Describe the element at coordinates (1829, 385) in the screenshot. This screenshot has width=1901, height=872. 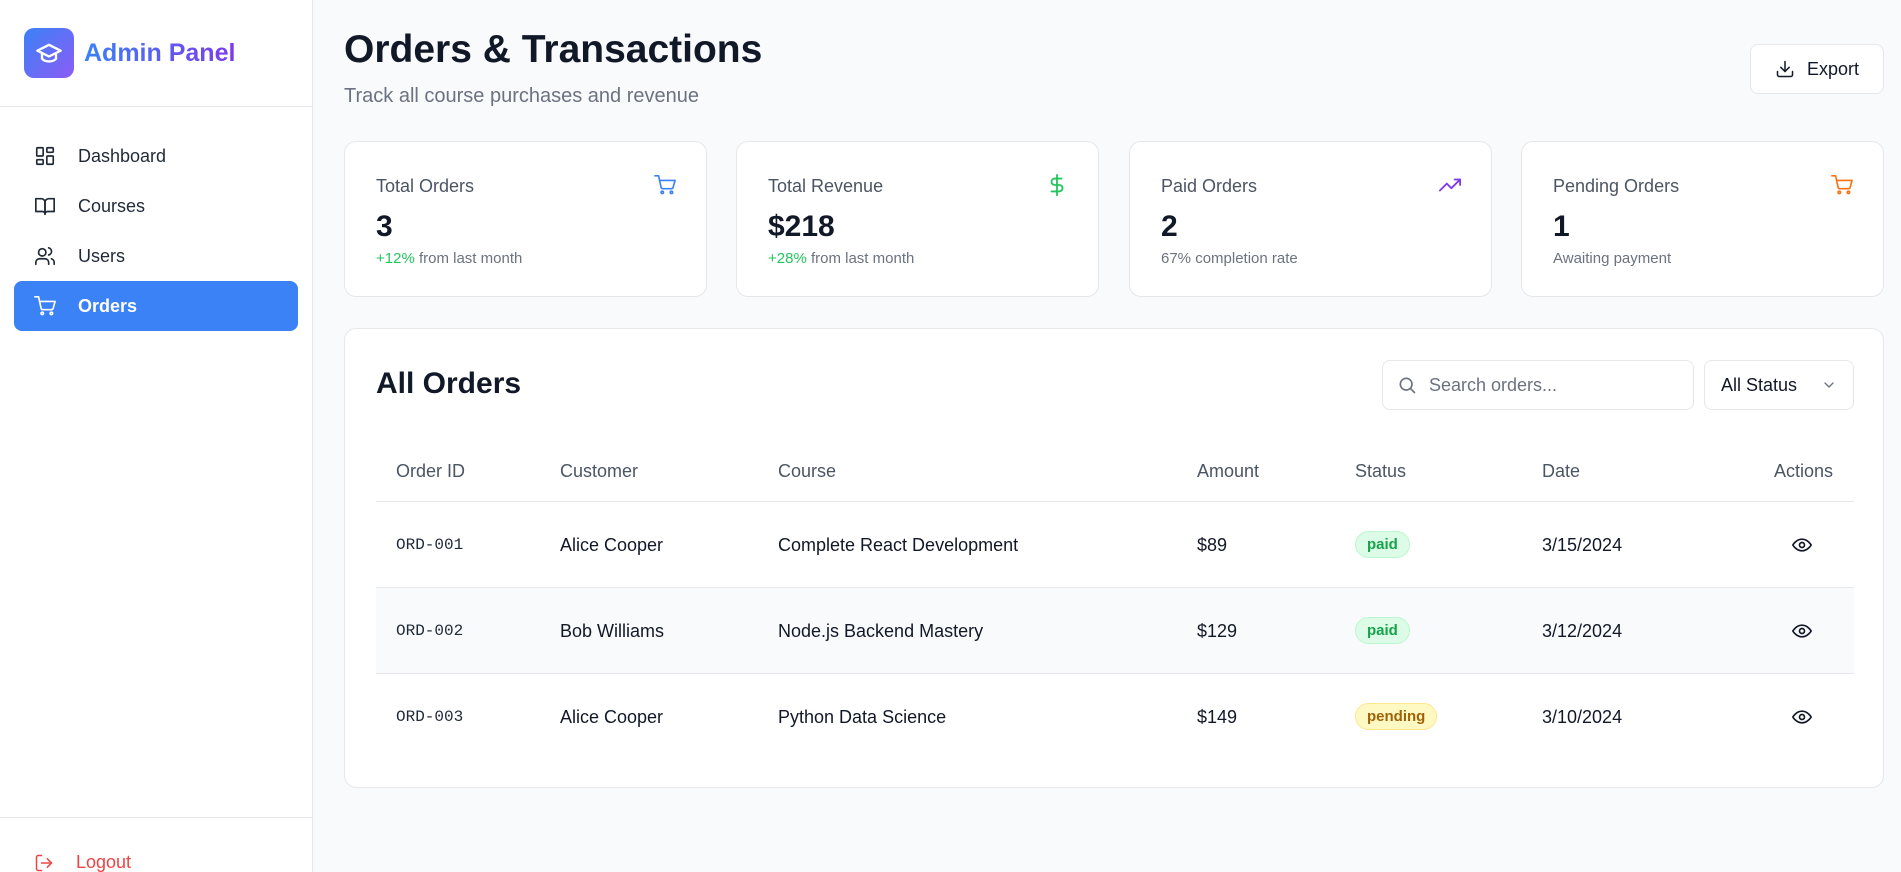
I see `chevron-down-icon` at that location.